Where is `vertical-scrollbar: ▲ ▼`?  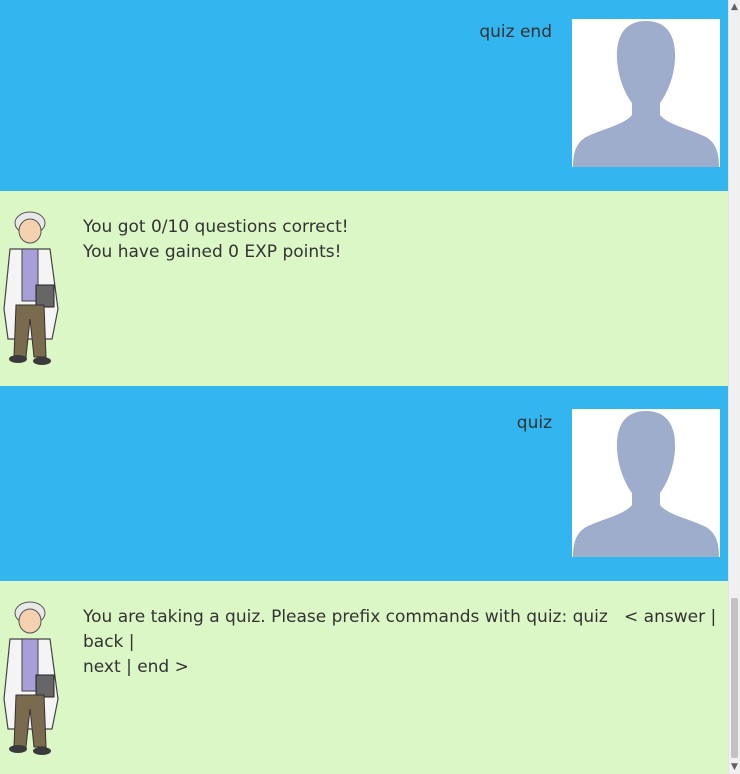 vertical-scrollbar: ▲ ▼ is located at coordinates (734, 387).